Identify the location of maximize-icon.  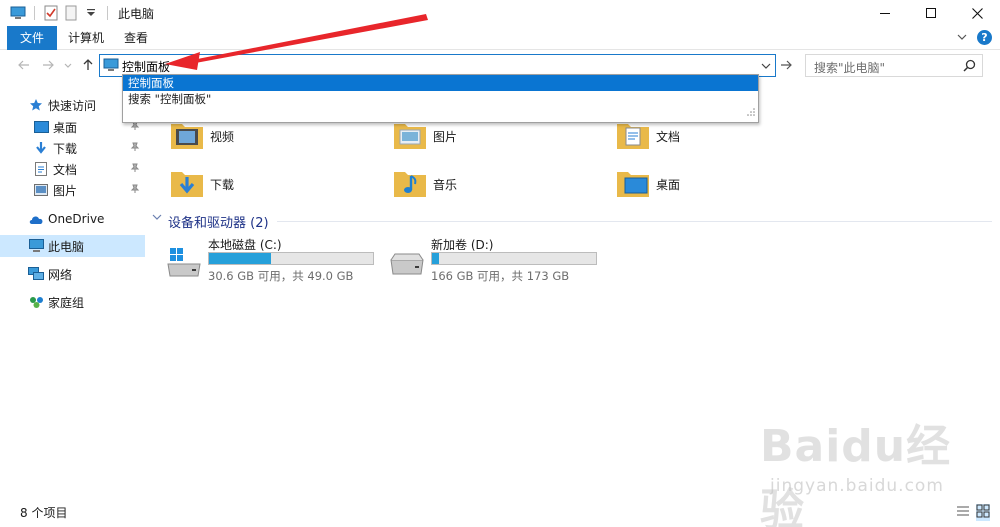
(931, 13).